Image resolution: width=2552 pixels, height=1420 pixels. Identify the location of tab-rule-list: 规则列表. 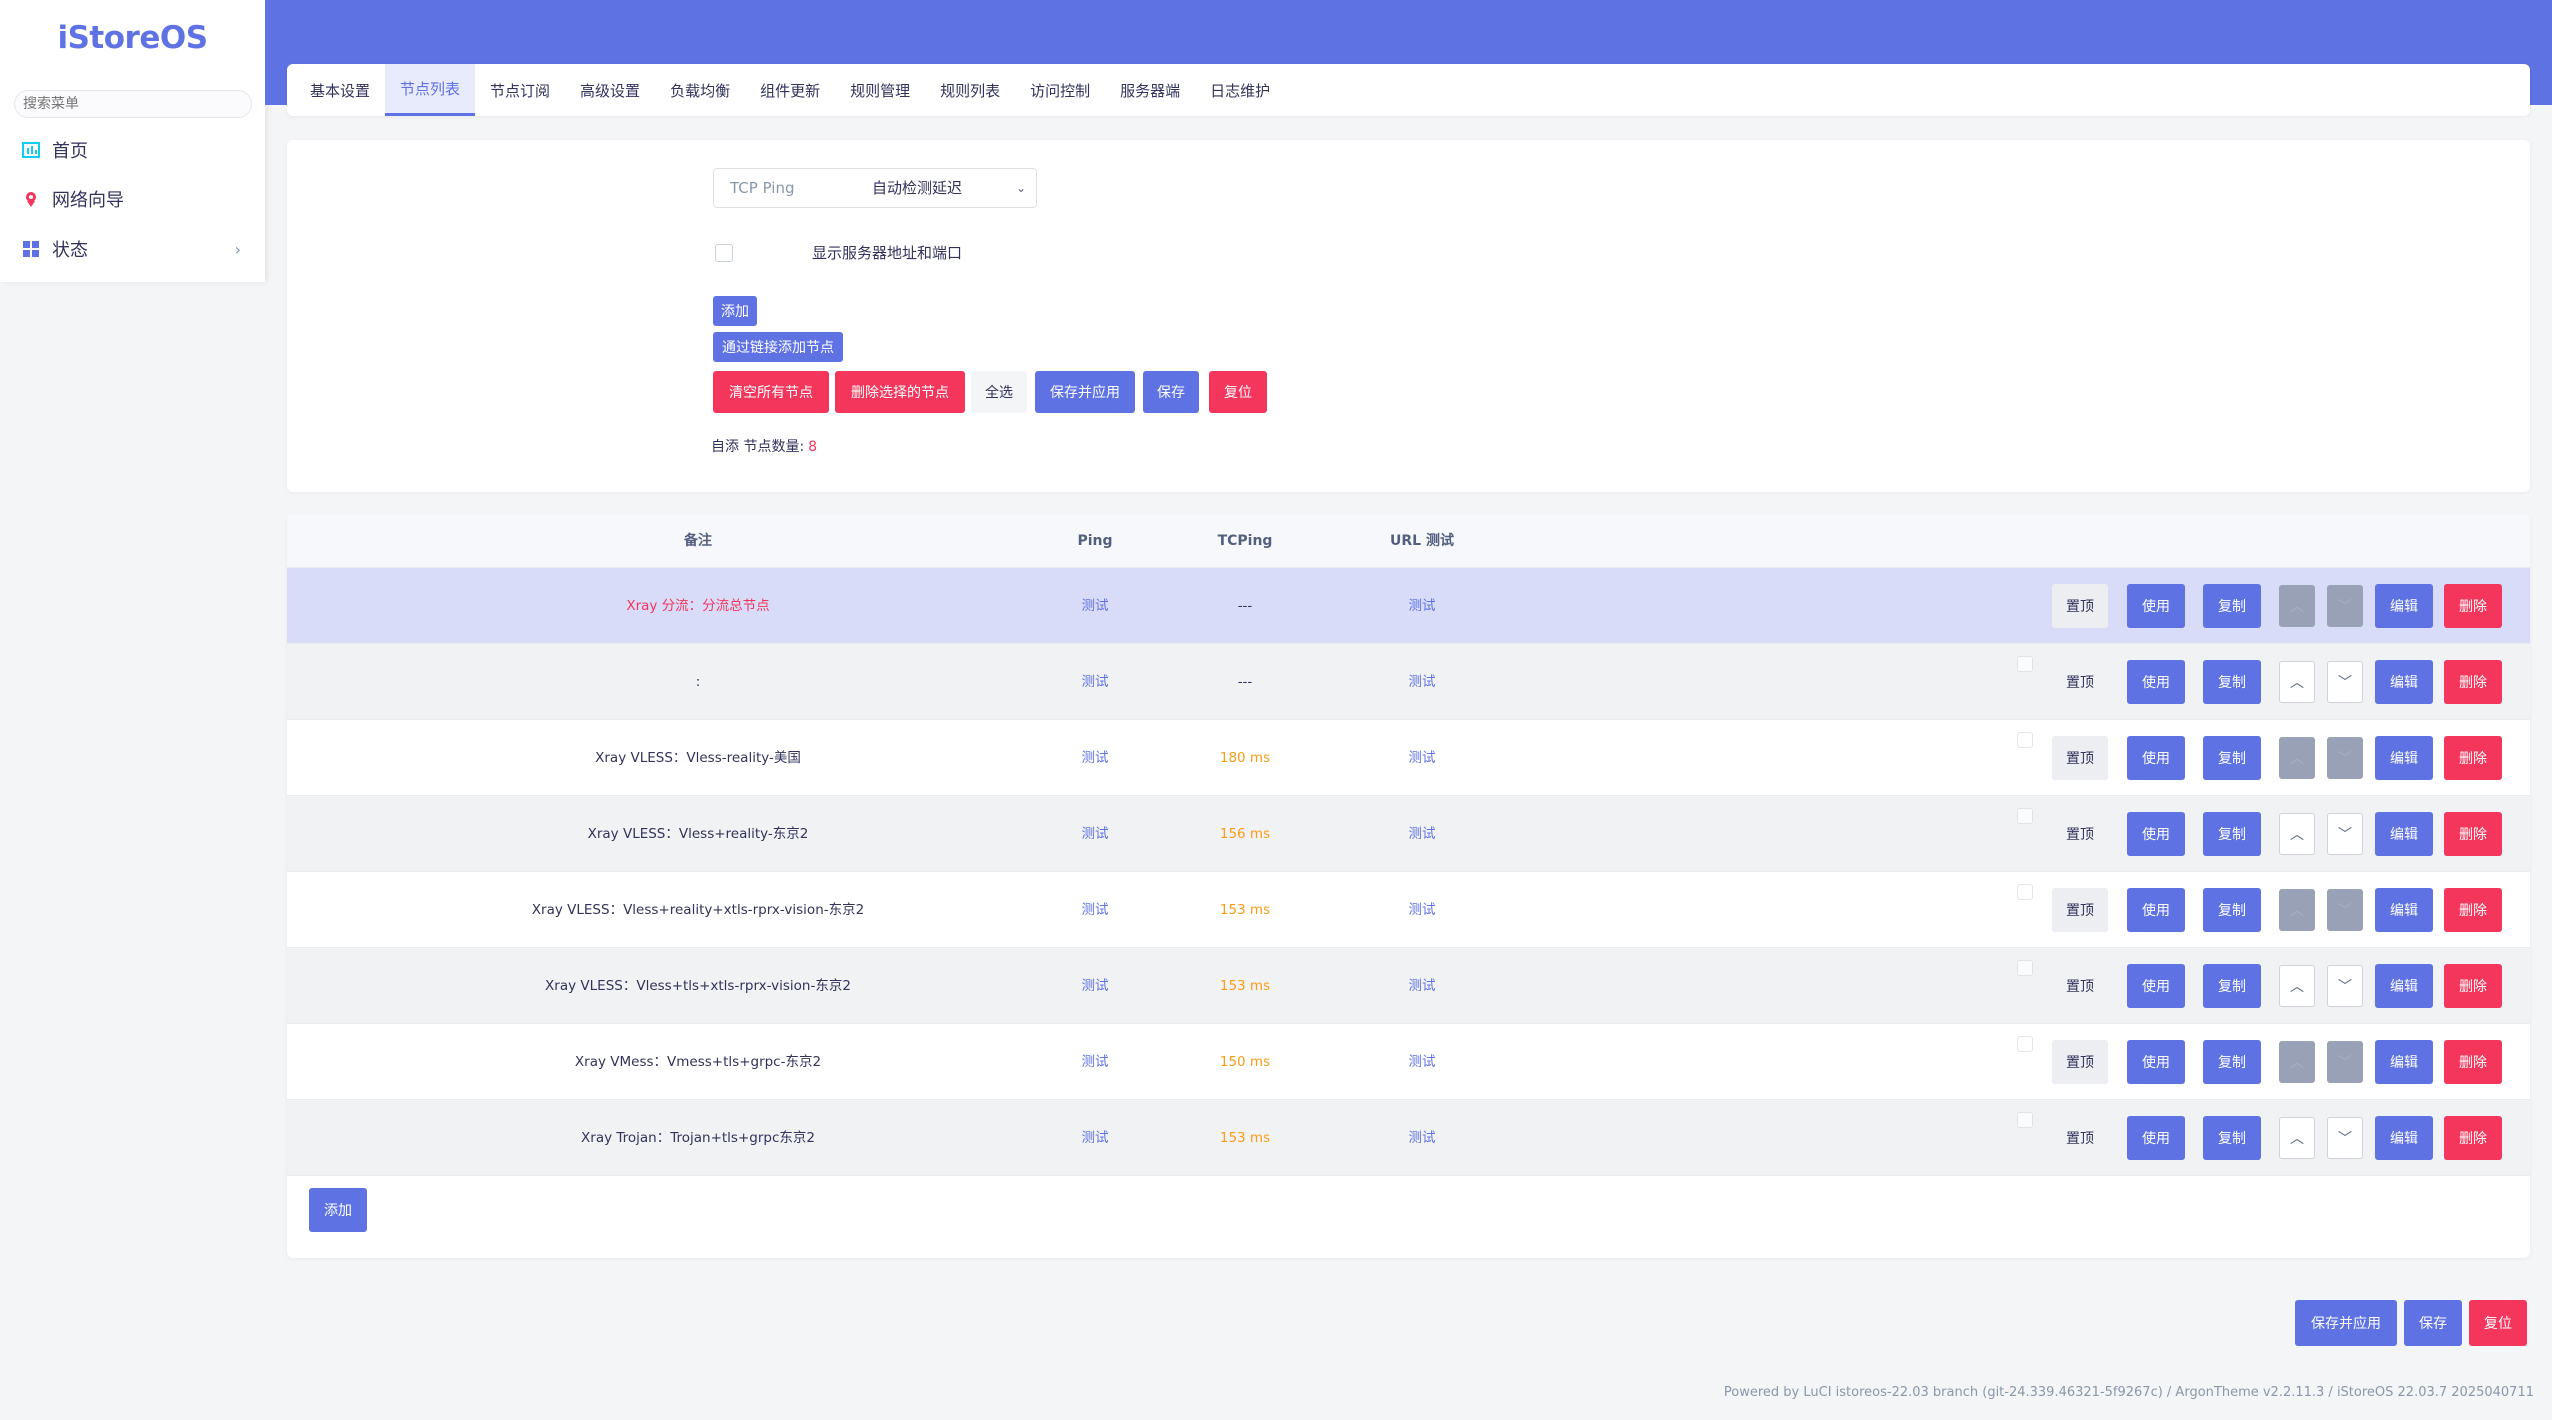
(970, 90).